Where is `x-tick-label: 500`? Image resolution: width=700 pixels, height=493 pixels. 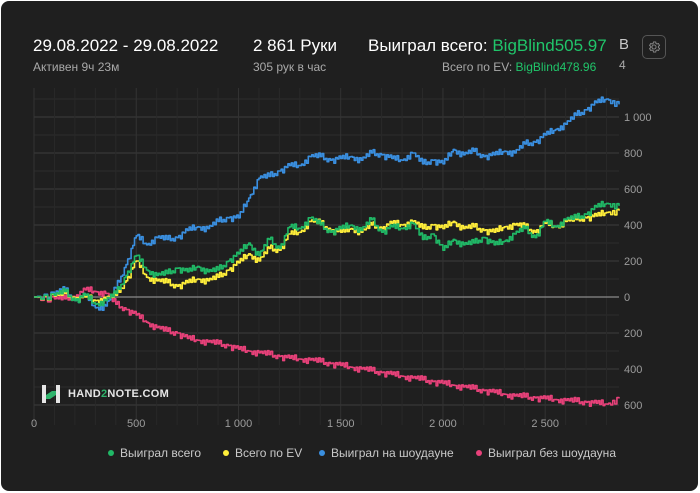
x-tick-label: 500 is located at coordinates (136, 424).